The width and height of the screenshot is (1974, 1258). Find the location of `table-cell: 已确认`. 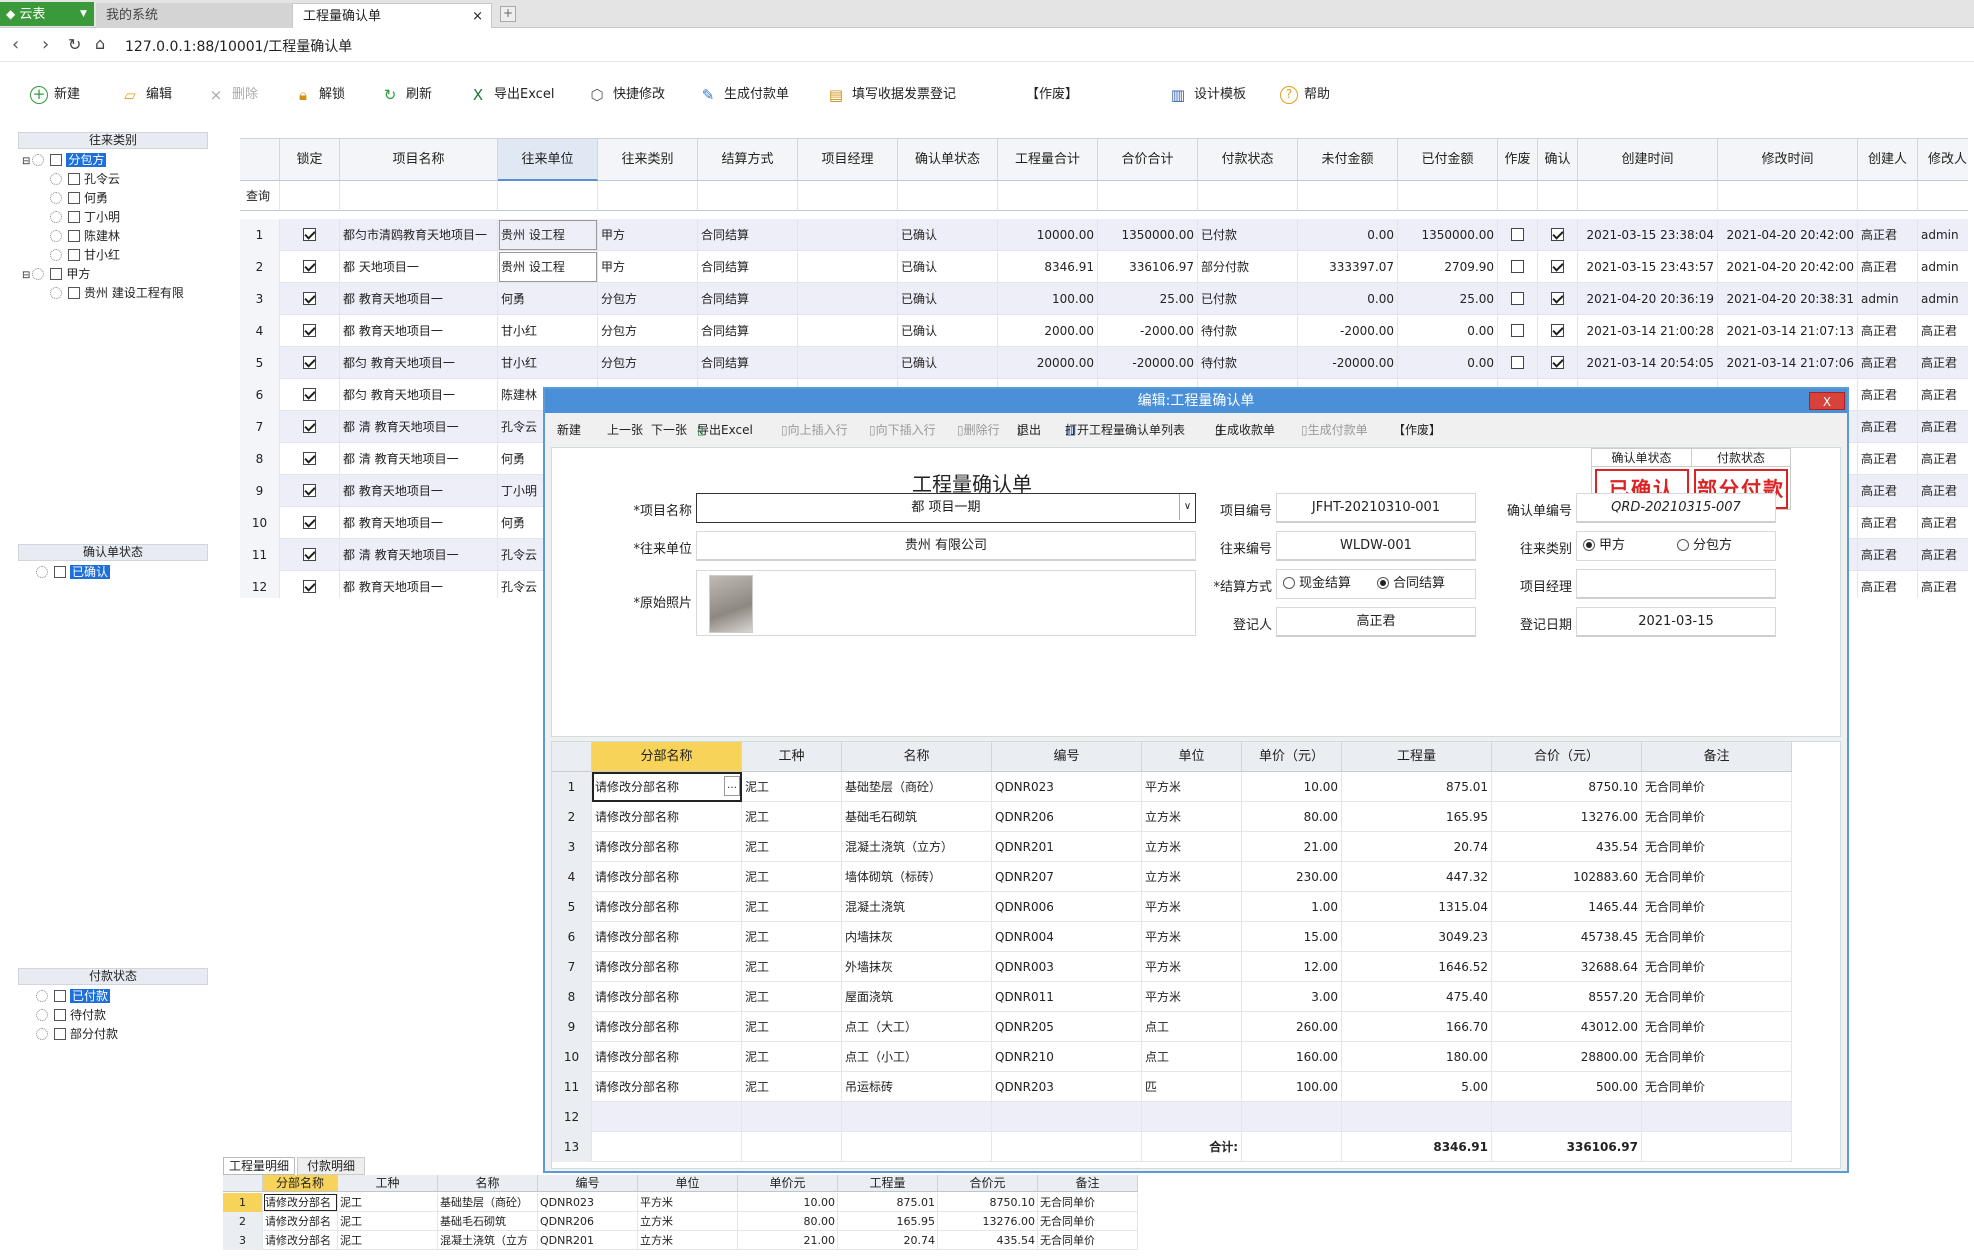

table-cell: 已确认 is located at coordinates (948, 267).